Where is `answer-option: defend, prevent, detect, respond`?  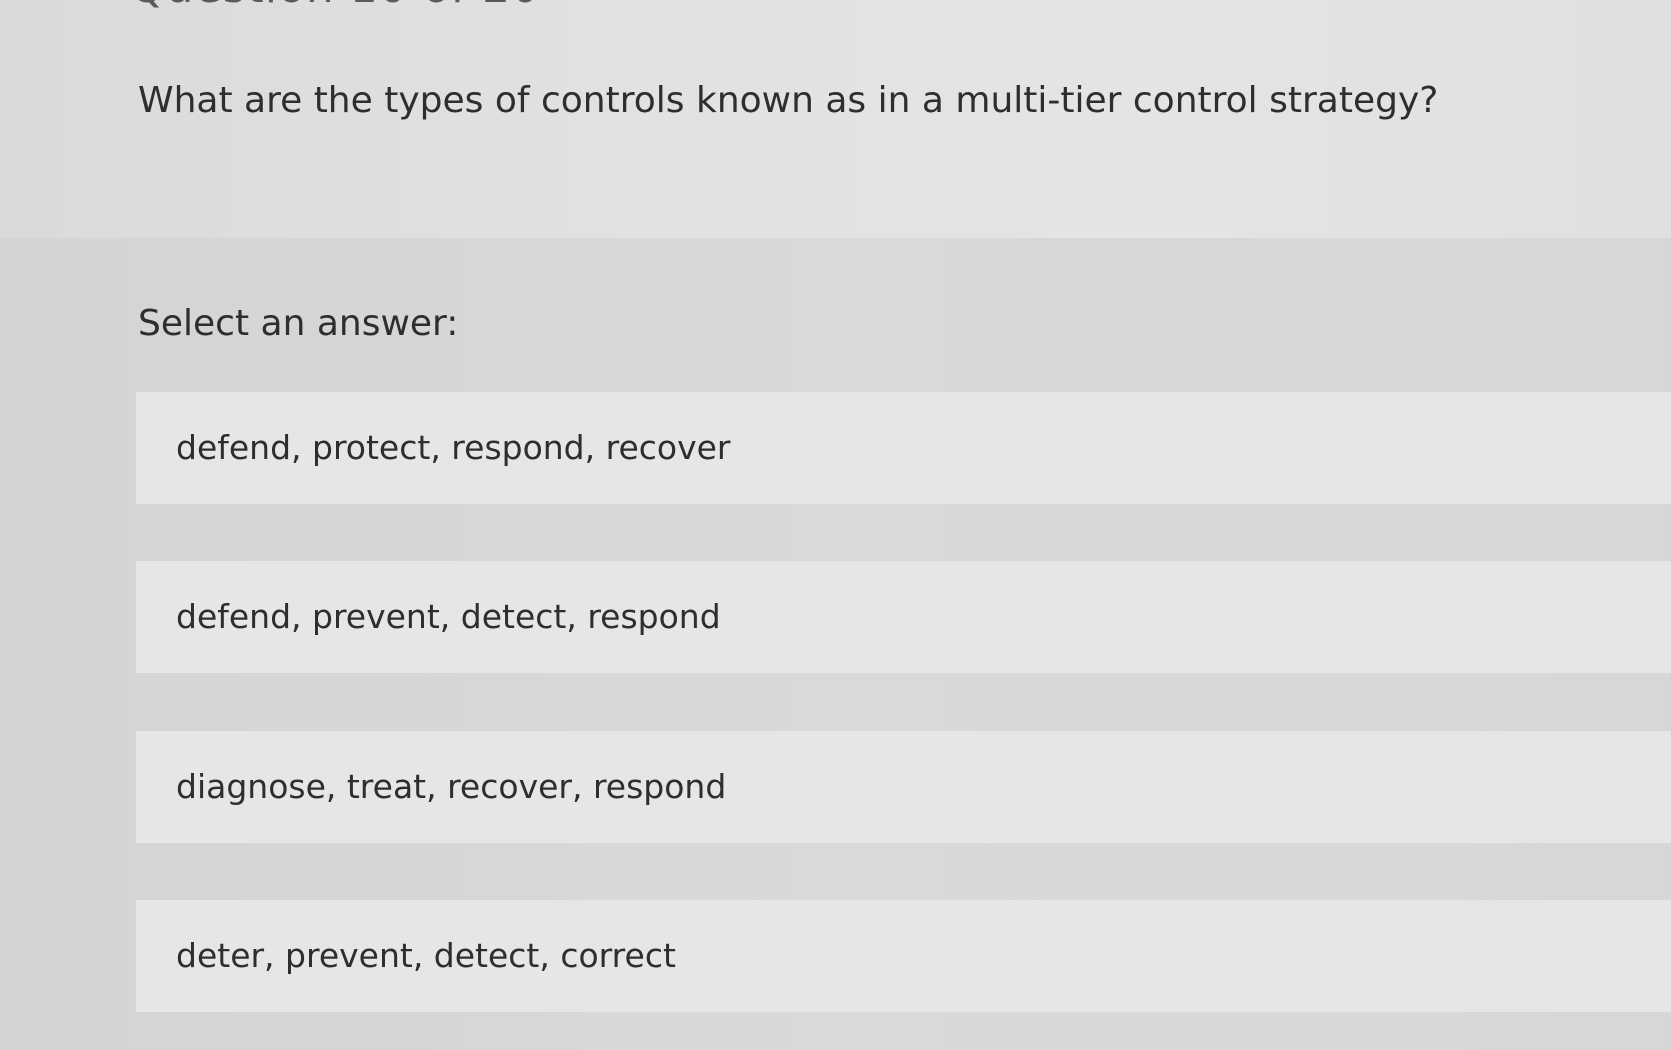 answer-option: defend, prevent, detect, respond is located at coordinates (903, 617).